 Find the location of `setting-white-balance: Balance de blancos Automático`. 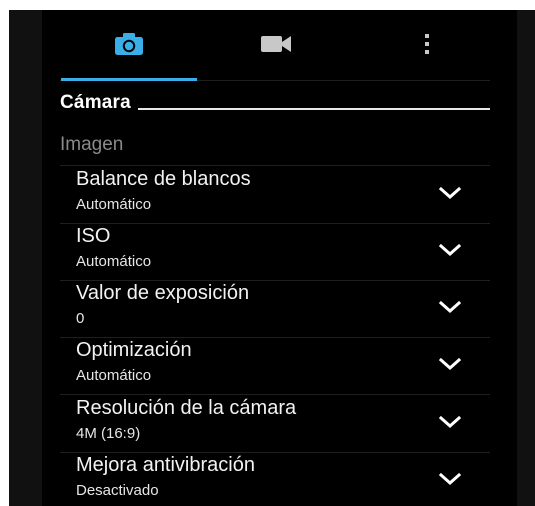

setting-white-balance: Balance de blancos Automático is located at coordinates (275, 195).